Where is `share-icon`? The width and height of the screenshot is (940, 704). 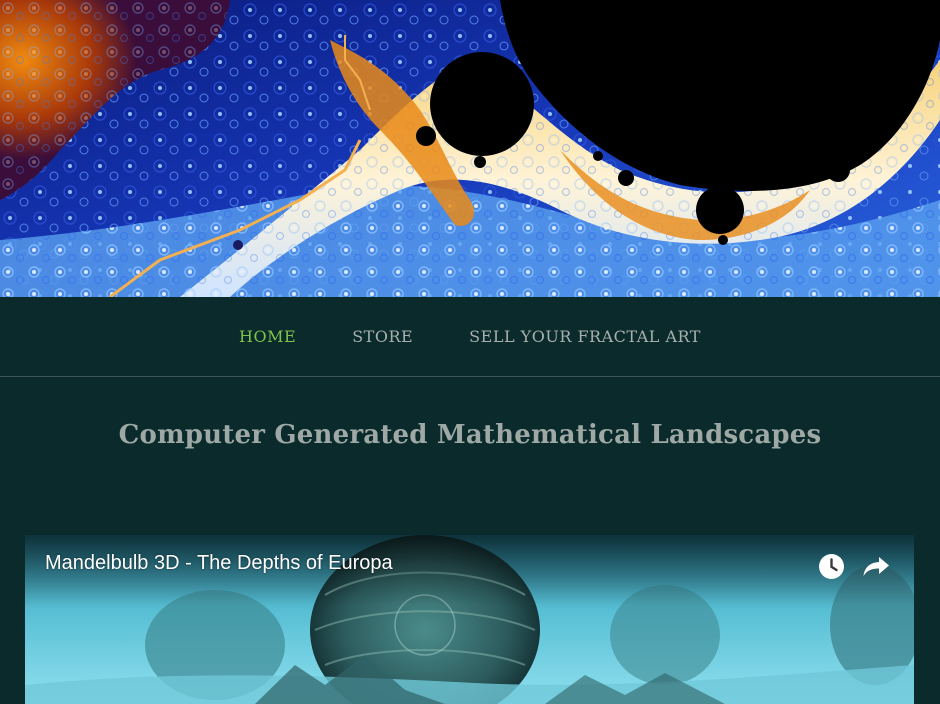 share-icon is located at coordinates (876, 566).